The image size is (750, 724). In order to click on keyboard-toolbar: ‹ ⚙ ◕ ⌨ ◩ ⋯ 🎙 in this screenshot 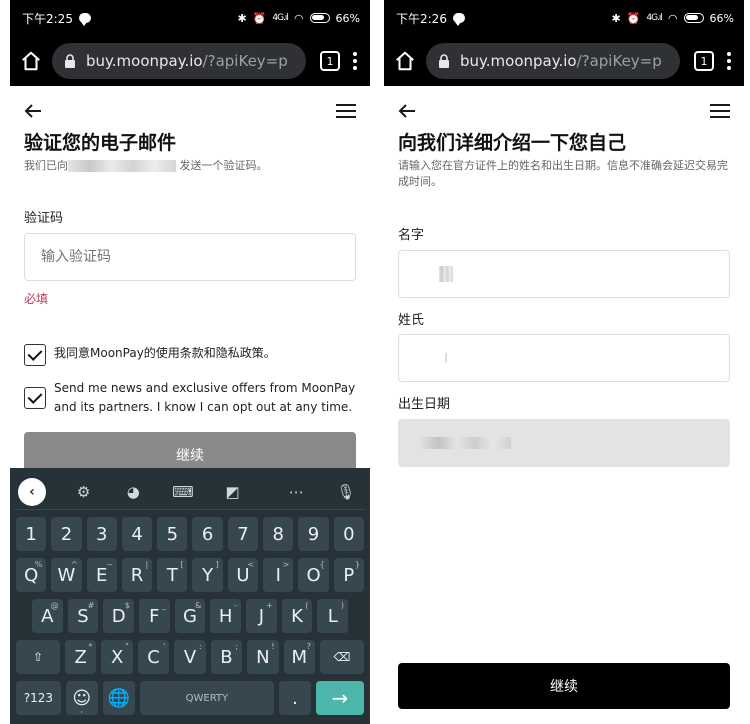, I will do `click(190, 492)`.